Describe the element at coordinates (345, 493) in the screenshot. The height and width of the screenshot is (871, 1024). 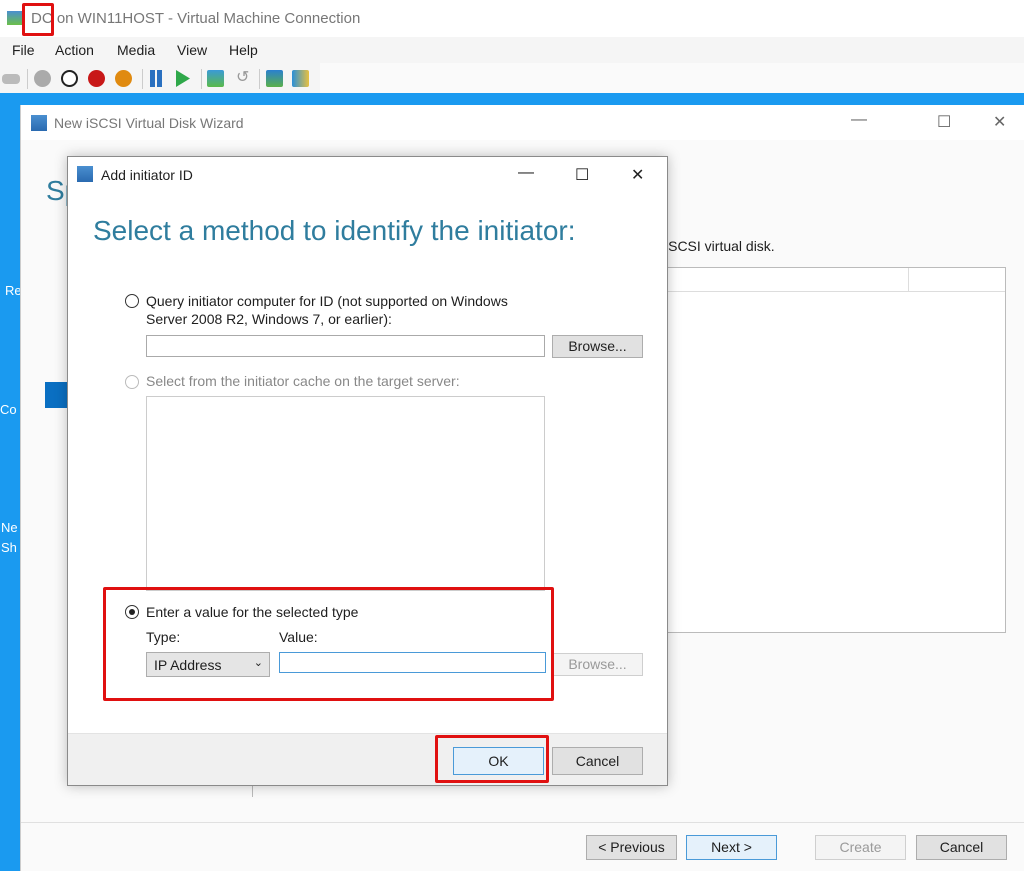
I see `initiator-cache-list` at that location.